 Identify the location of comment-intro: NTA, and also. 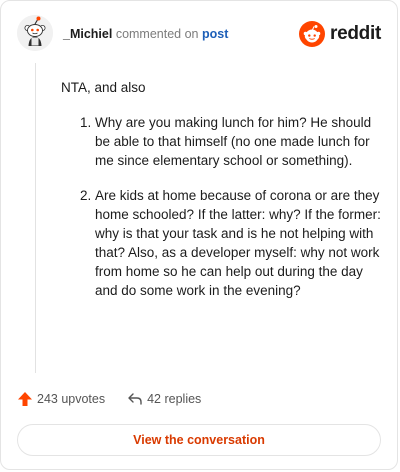
(103, 87).